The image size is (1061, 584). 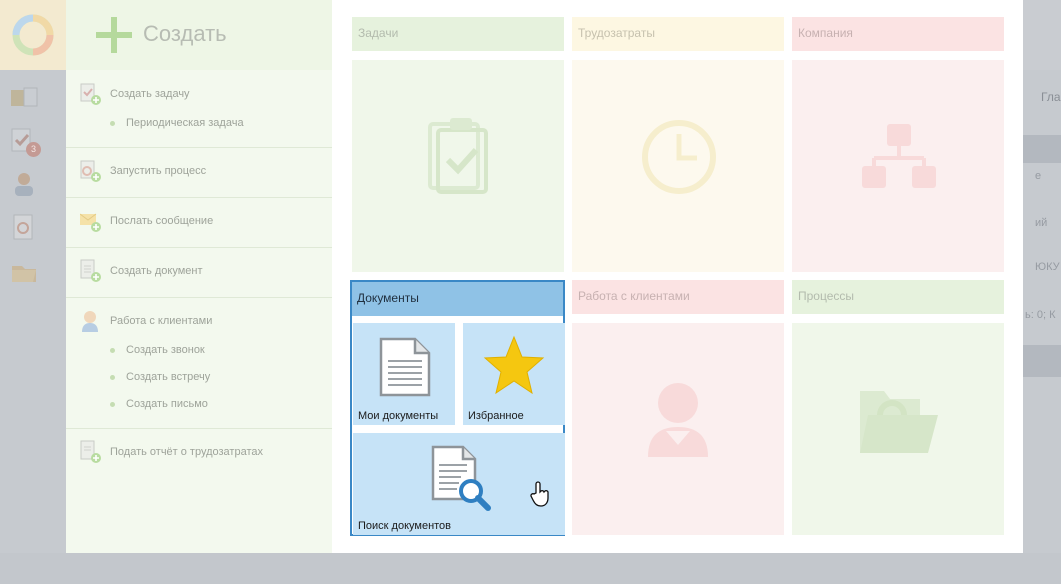 What do you see at coordinates (678, 420) in the screenshot?
I see `client-person-icon` at bounding box center [678, 420].